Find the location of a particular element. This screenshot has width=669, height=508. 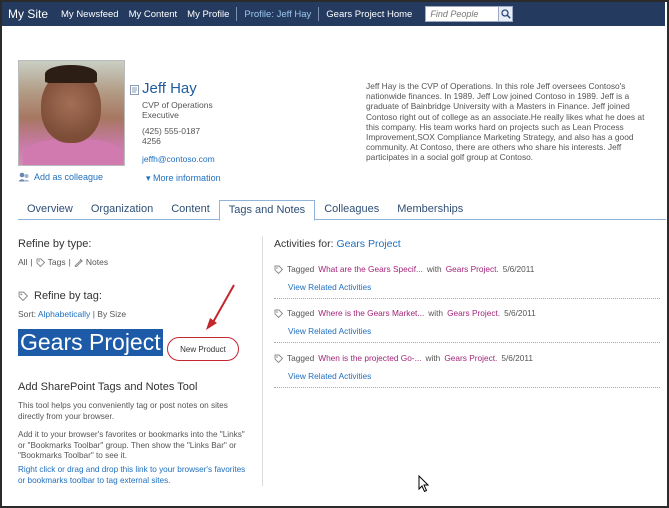

nav-gears-project-home: Gears Project Home is located at coordinates (369, 14).